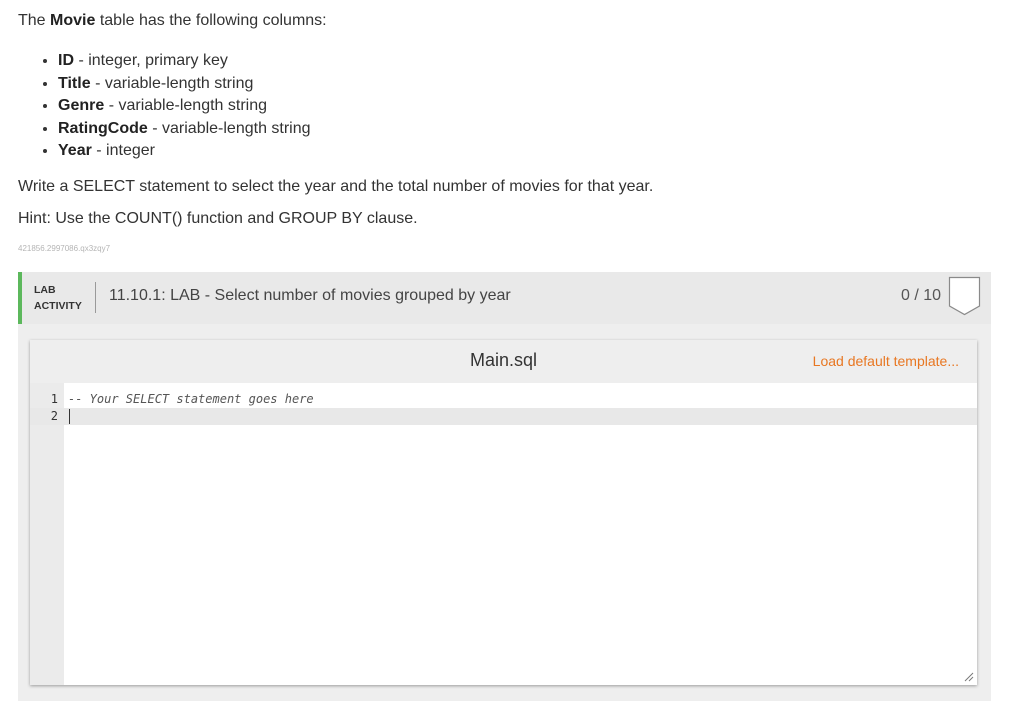  Describe the element at coordinates (64, 248) in the screenshot. I see `activity-id: 421856.2997086.qx3zqy7` at that location.